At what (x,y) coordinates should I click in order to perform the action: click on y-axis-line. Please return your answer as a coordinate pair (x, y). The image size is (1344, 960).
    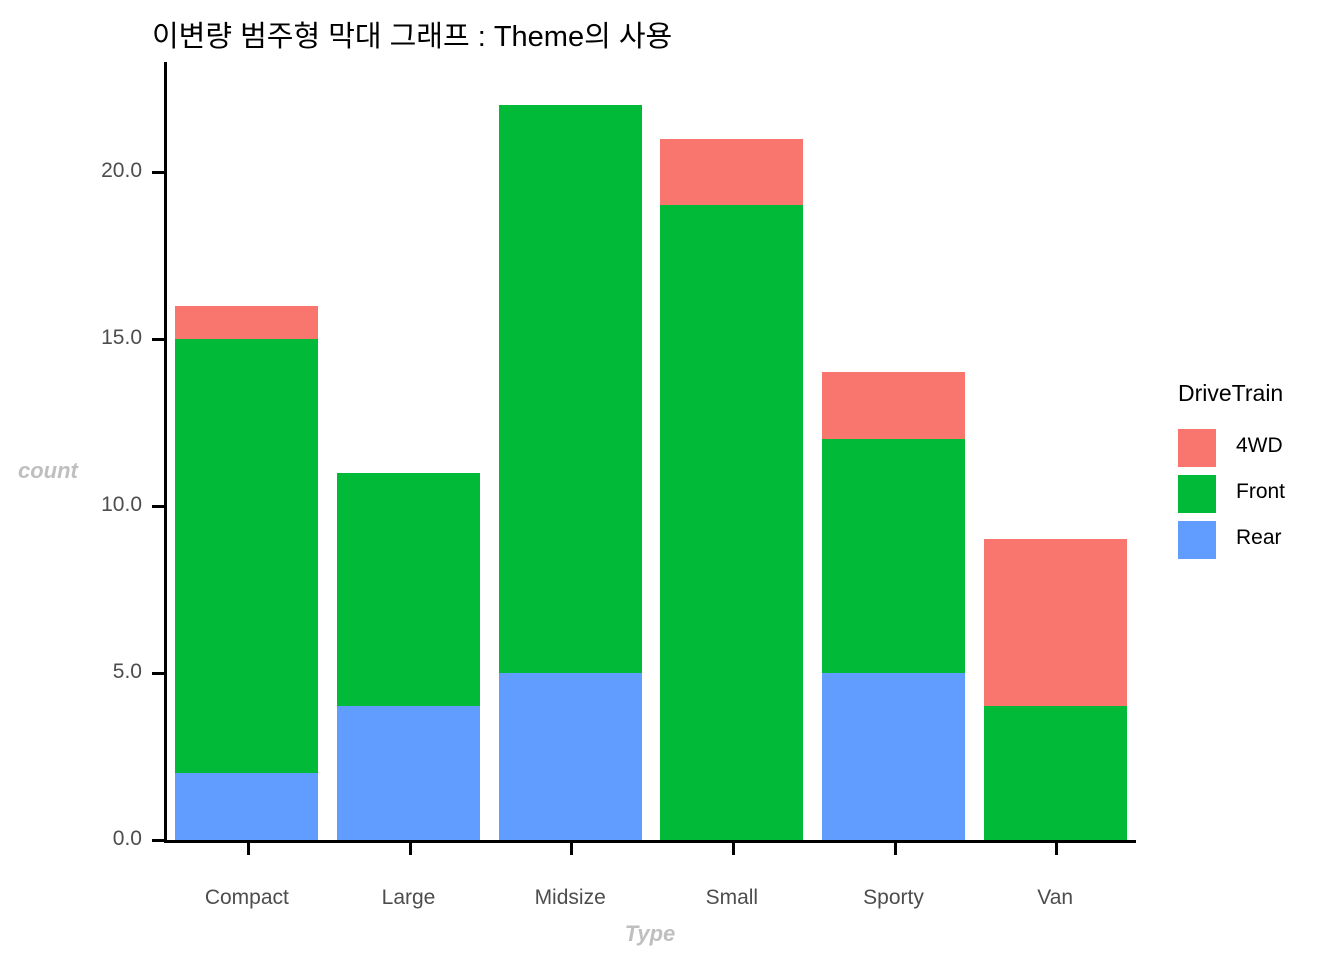
    Looking at the image, I should click on (165, 452).